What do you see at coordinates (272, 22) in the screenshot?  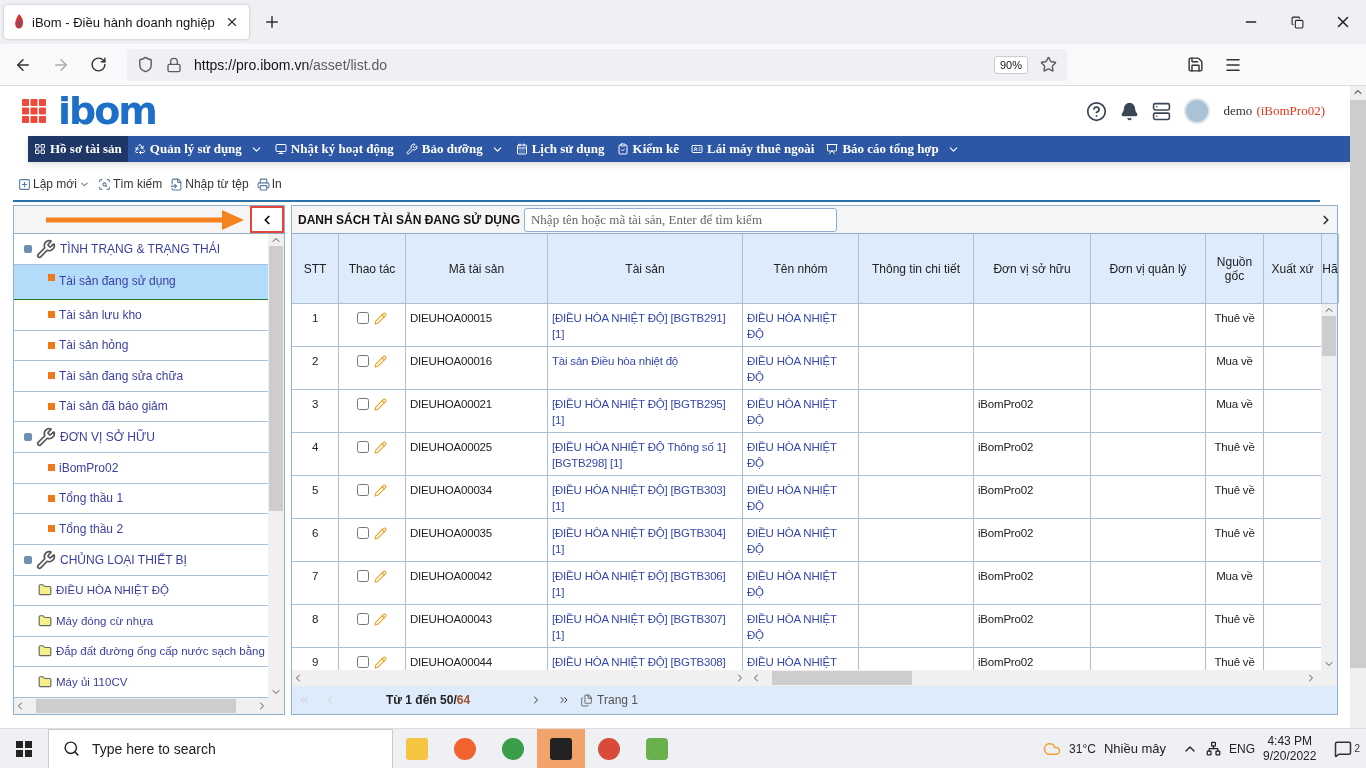 I see `new-tab-icon` at bounding box center [272, 22].